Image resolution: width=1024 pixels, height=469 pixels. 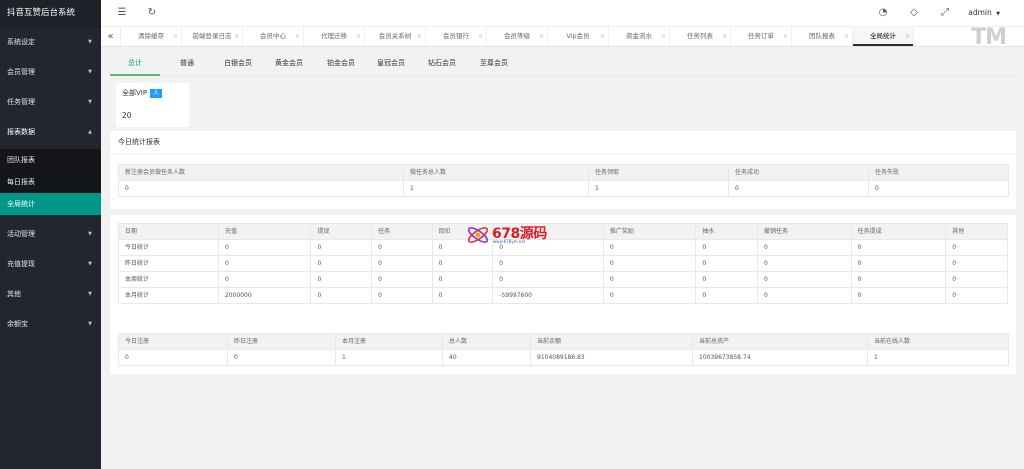 What do you see at coordinates (50, 234) in the screenshot?
I see `sidebar-item-activity-management: 活动管理 ▼` at bounding box center [50, 234].